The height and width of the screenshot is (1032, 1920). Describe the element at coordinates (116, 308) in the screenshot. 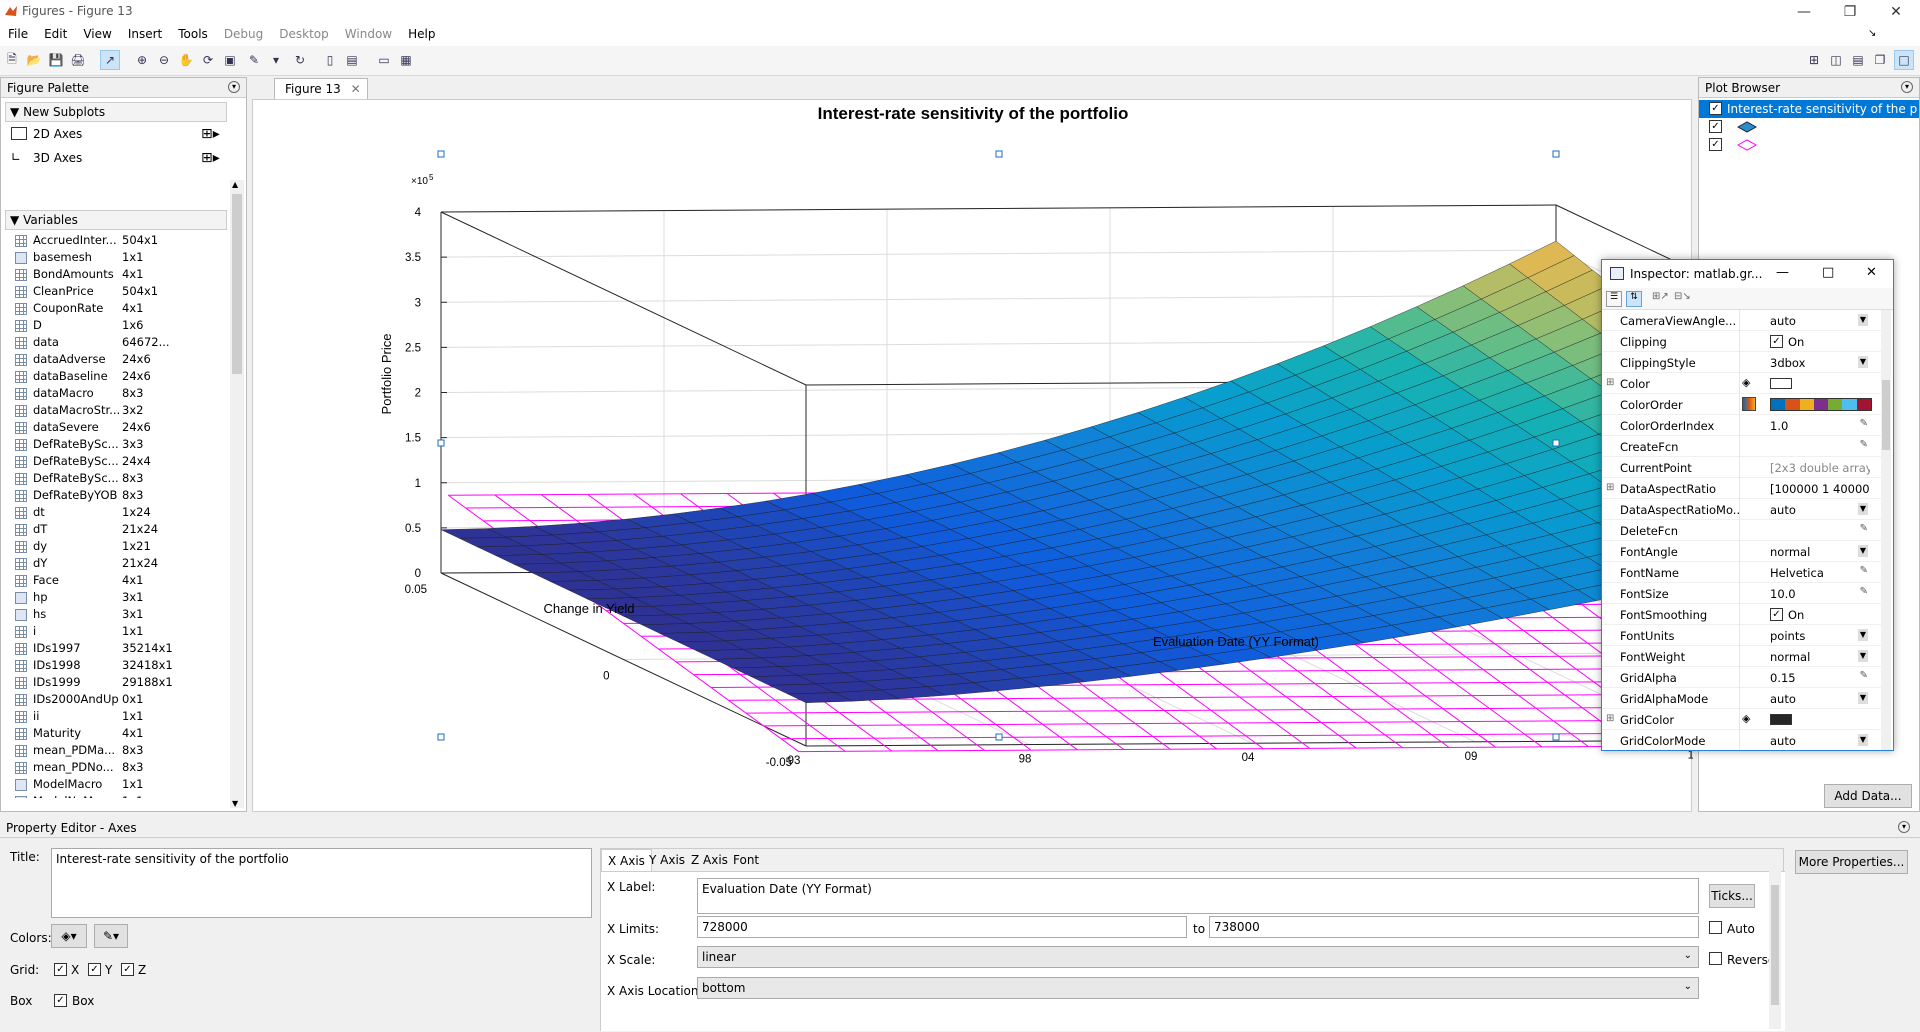

I see `variable-row: CouponRate 4x1` at that location.